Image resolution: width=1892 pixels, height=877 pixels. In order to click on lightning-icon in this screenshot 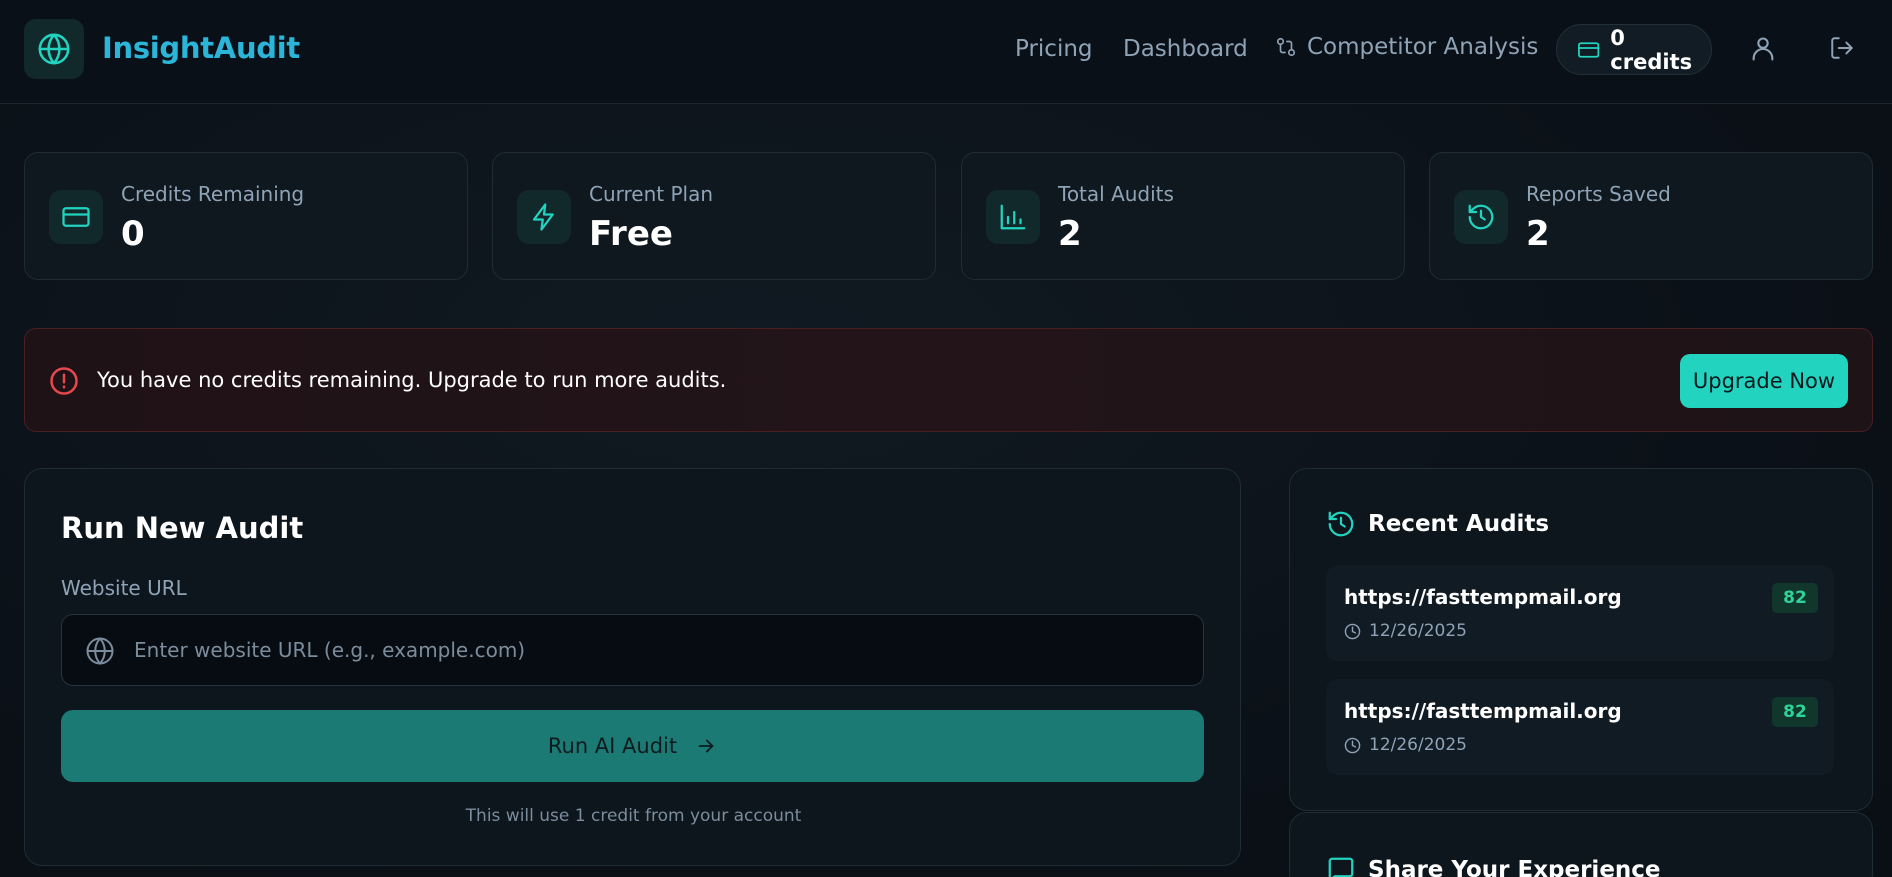, I will do `click(543, 217)`.